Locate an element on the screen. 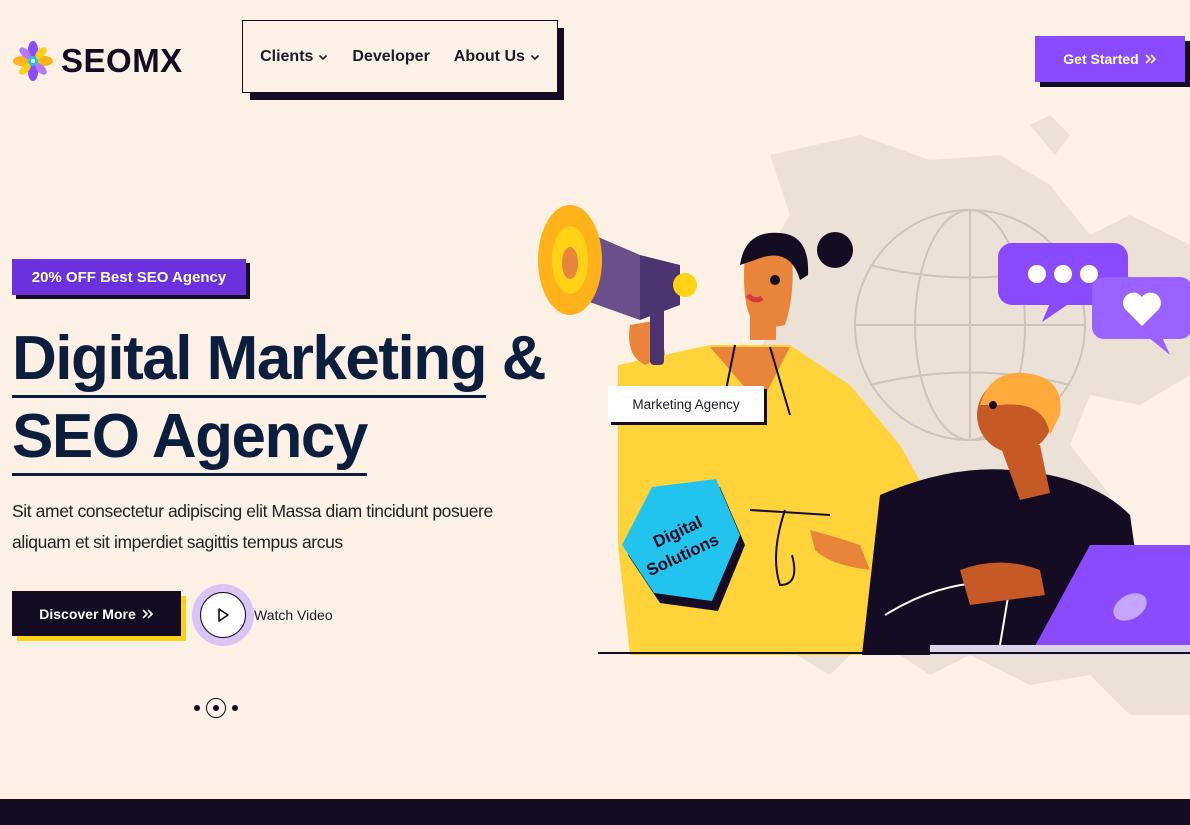 The image size is (1190, 825). active-dot-core is located at coordinates (216, 708).